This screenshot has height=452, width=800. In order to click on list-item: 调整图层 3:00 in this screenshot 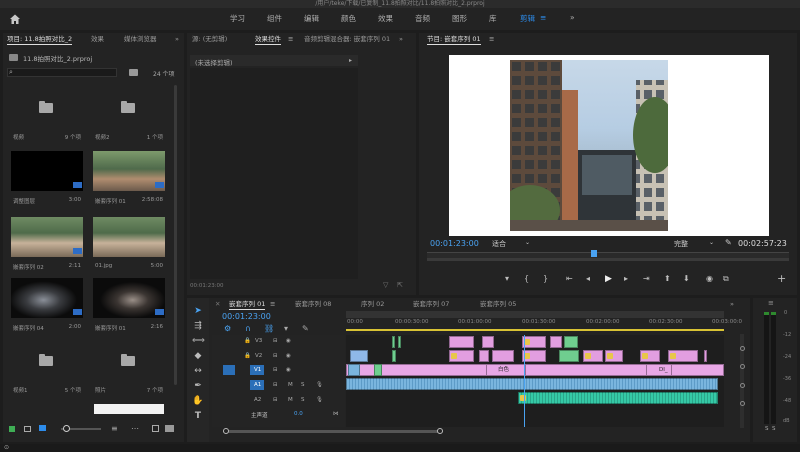, I will do `click(47, 179)`.